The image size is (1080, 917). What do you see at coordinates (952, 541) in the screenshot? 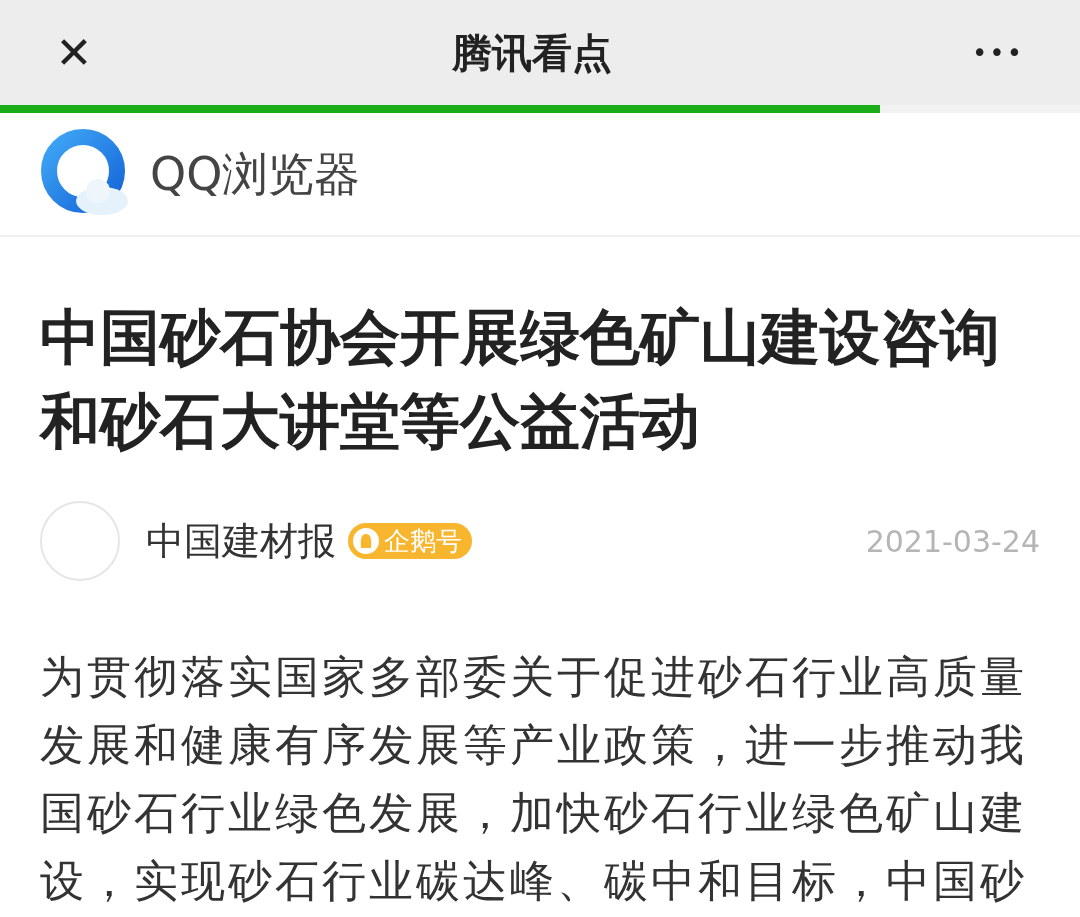
I see `publish-date: 2021-03-24` at bounding box center [952, 541].